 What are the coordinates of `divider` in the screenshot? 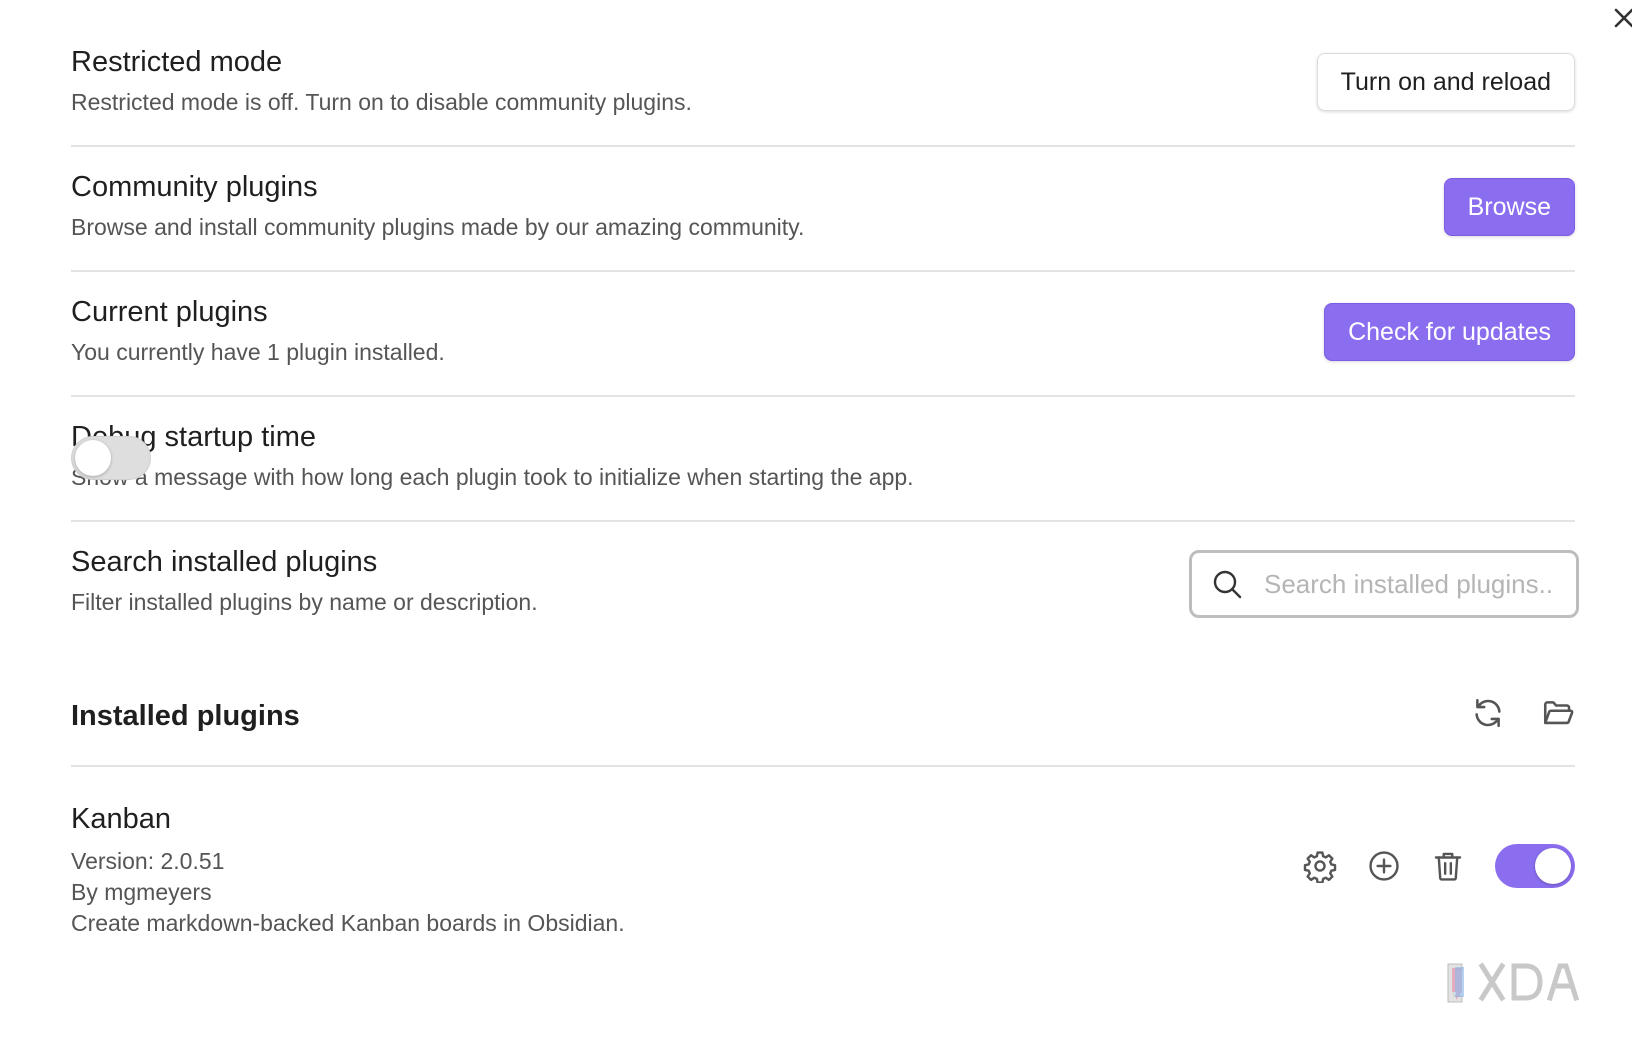 It's located at (823, 766).